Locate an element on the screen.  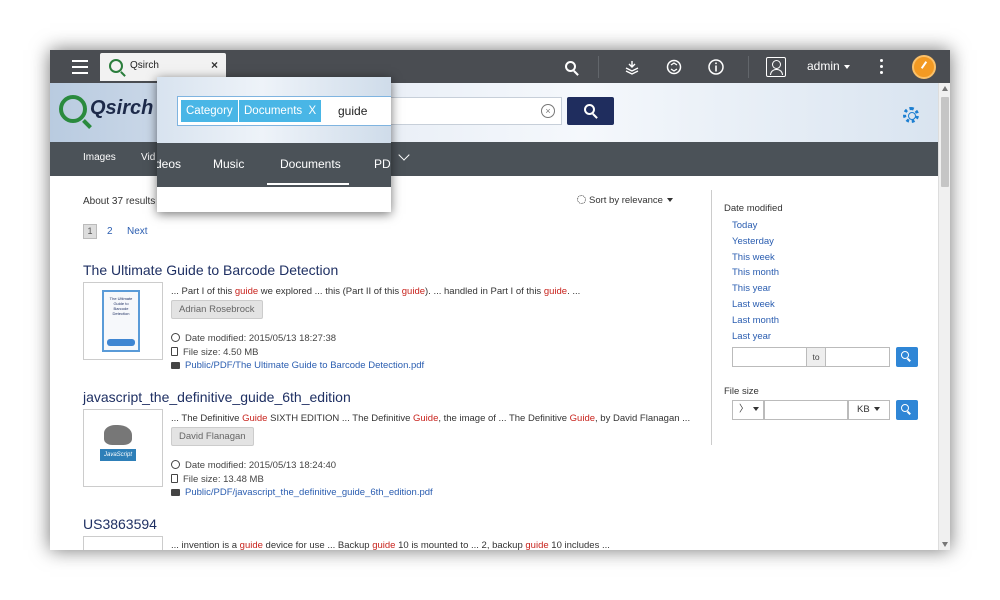
pdf-cover: The Ultimate Guide to Barcode Detection is located at coordinates (121, 321).